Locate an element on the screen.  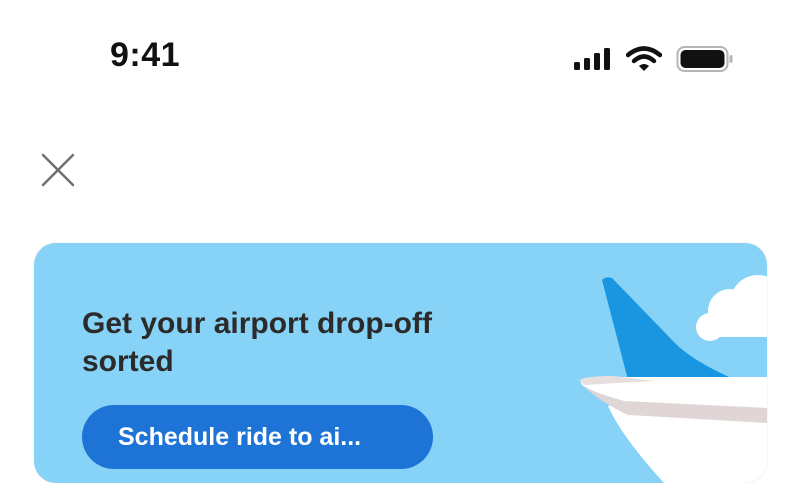
close-button is located at coordinates (58, 170).